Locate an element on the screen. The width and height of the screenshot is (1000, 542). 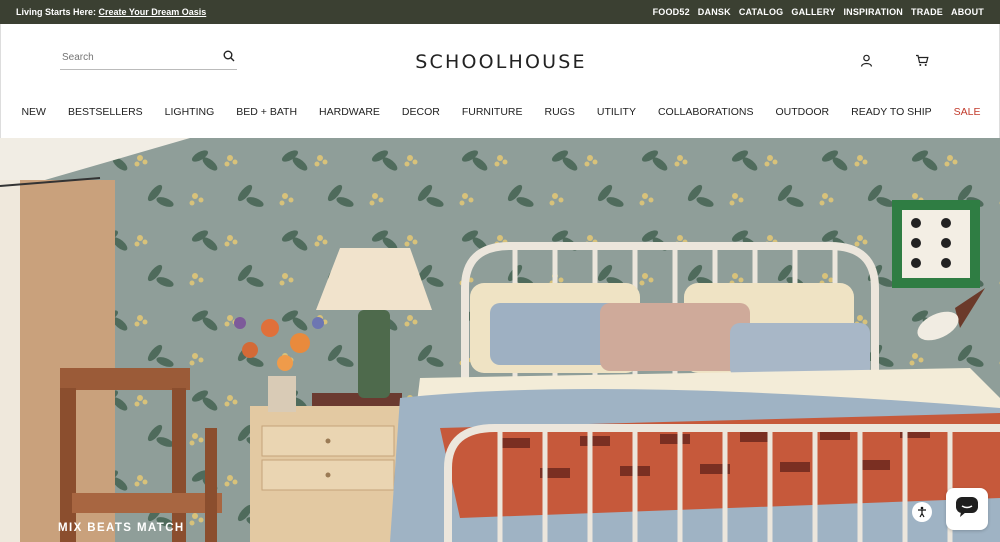
accessibility-icon is located at coordinates (922, 512).